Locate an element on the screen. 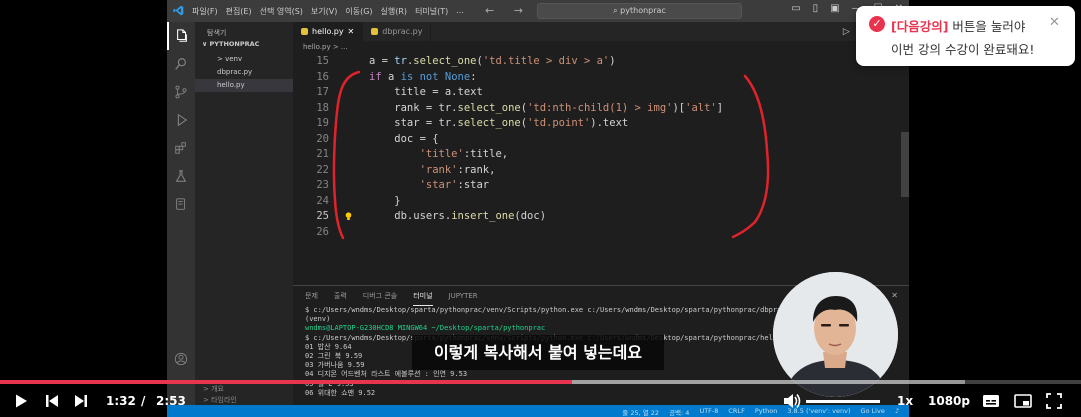 The width and height of the screenshot is (1081, 417). code-line: 23 'star':star is located at coordinates (601, 186).